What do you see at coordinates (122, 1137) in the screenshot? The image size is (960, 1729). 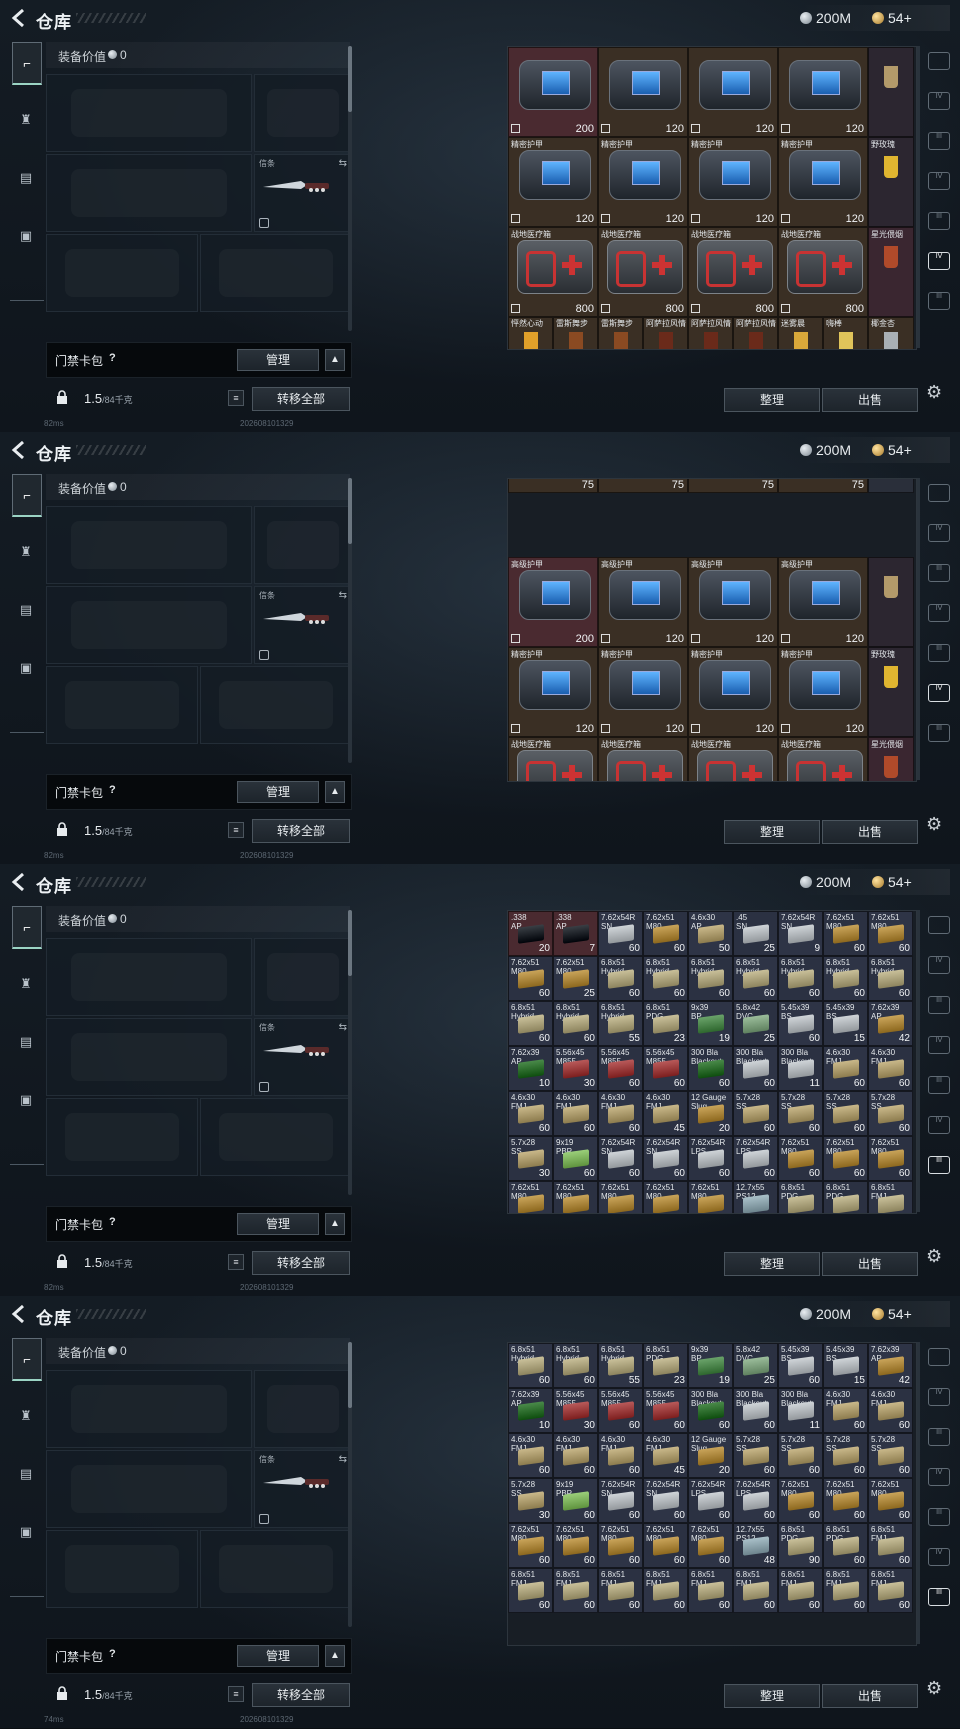 I see `helmet-slot` at bounding box center [122, 1137].